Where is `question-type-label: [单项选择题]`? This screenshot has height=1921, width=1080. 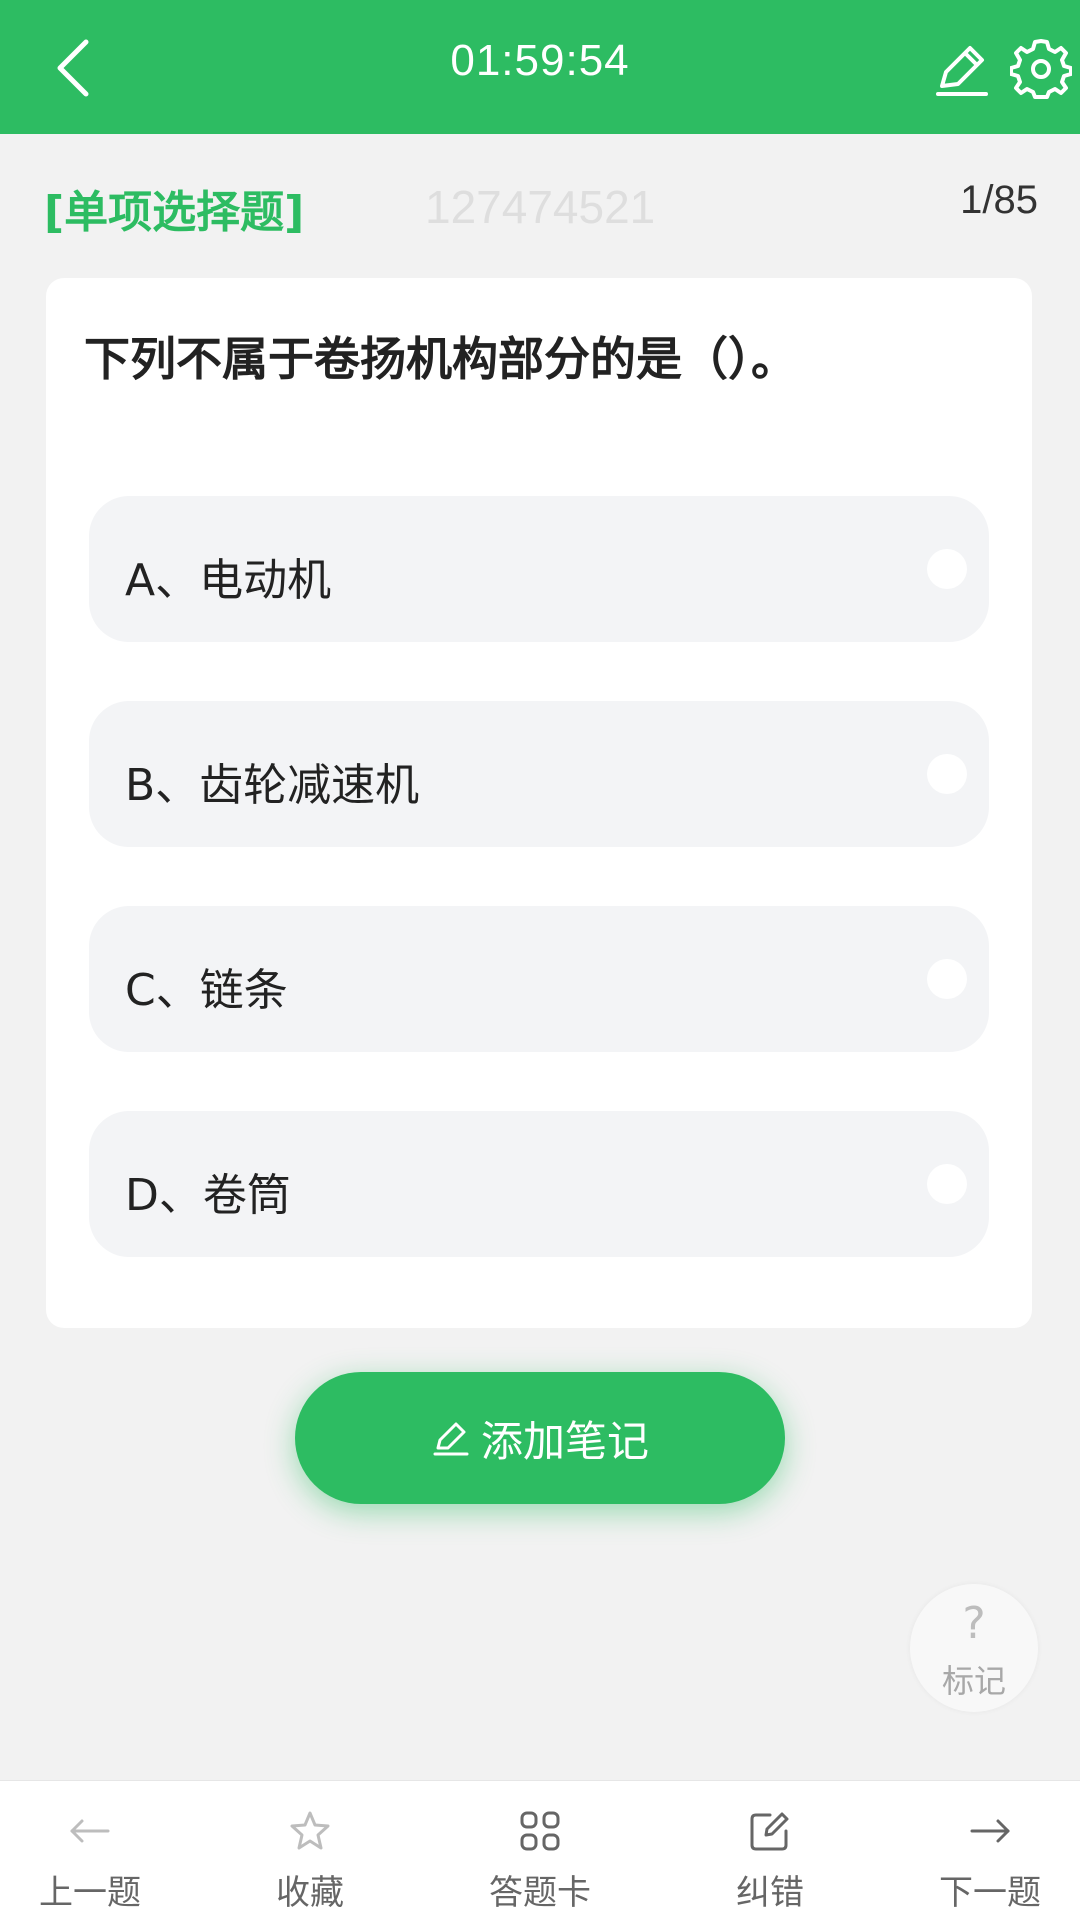 question-type-label: [单项选择题] is located at coordinates (174, 212).